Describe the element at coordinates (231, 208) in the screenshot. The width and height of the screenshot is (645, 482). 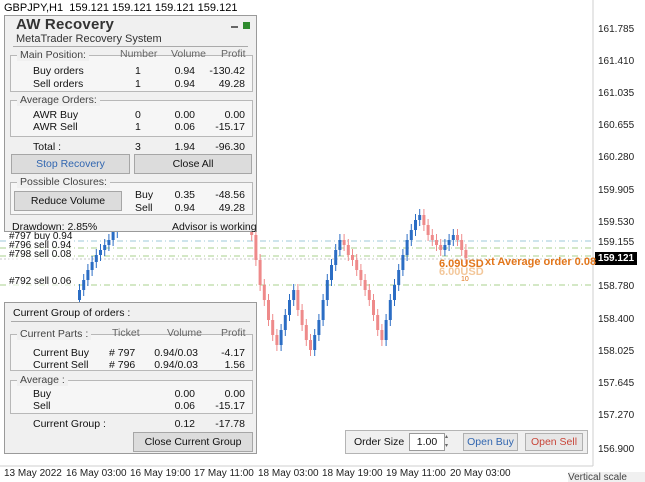
I see `closure-sell-profit: 49.28` at that location.